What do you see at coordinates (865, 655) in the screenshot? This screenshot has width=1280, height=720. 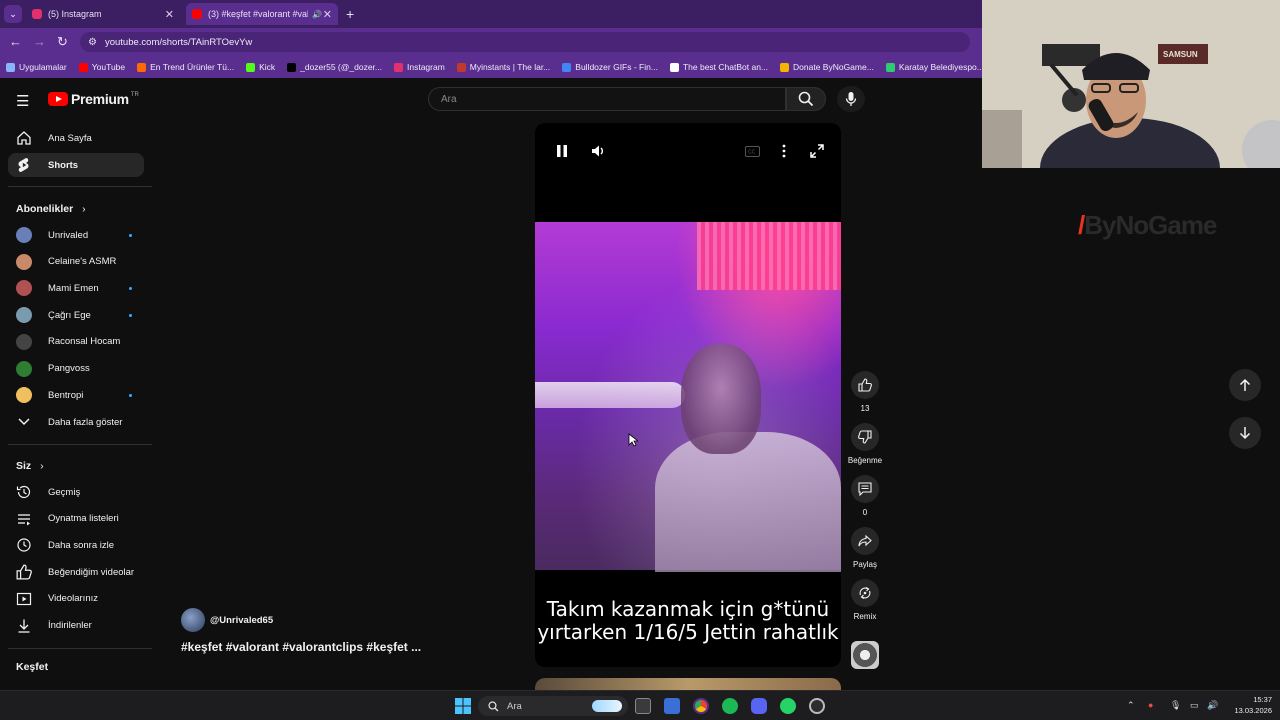 I see `sound-thumbnail` at bounding box center [865, 655].